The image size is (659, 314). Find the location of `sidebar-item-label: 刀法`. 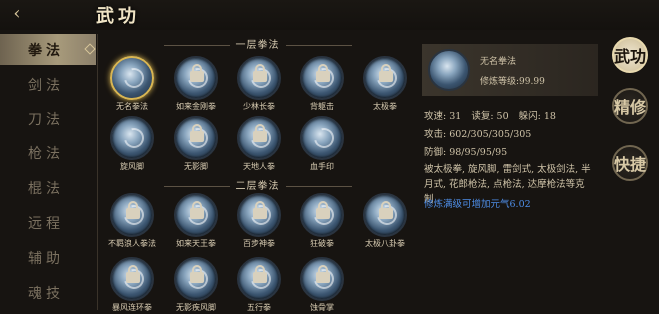

sidebar-item-label: 刀法 is located at coordinates (46, 119).